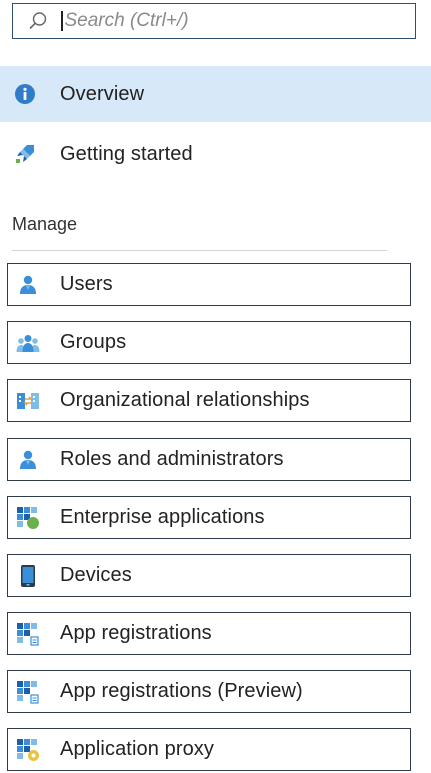 The height and width of the screenshot is (773, 431). What do you see at coordinates (215, 154) in the screenshot?
I see `nav-item-getting-started: Getting started` at bounding box center [215, 154].